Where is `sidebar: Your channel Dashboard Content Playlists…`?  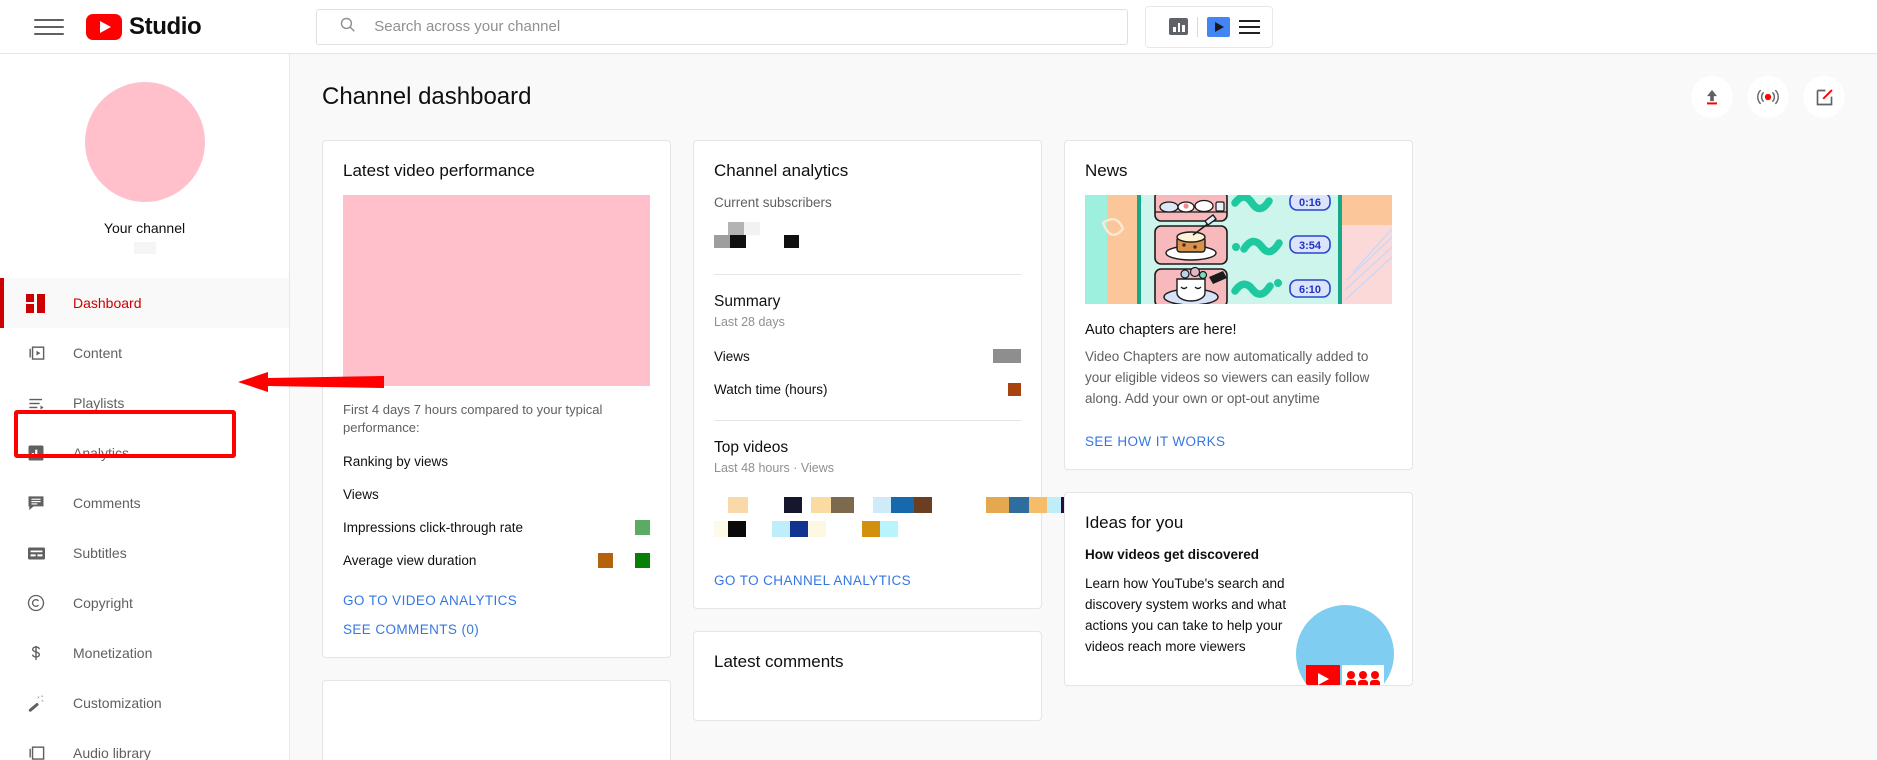 sidebar: Your channel Dashboard Content Playlists… is located at coordinates (145, 407).